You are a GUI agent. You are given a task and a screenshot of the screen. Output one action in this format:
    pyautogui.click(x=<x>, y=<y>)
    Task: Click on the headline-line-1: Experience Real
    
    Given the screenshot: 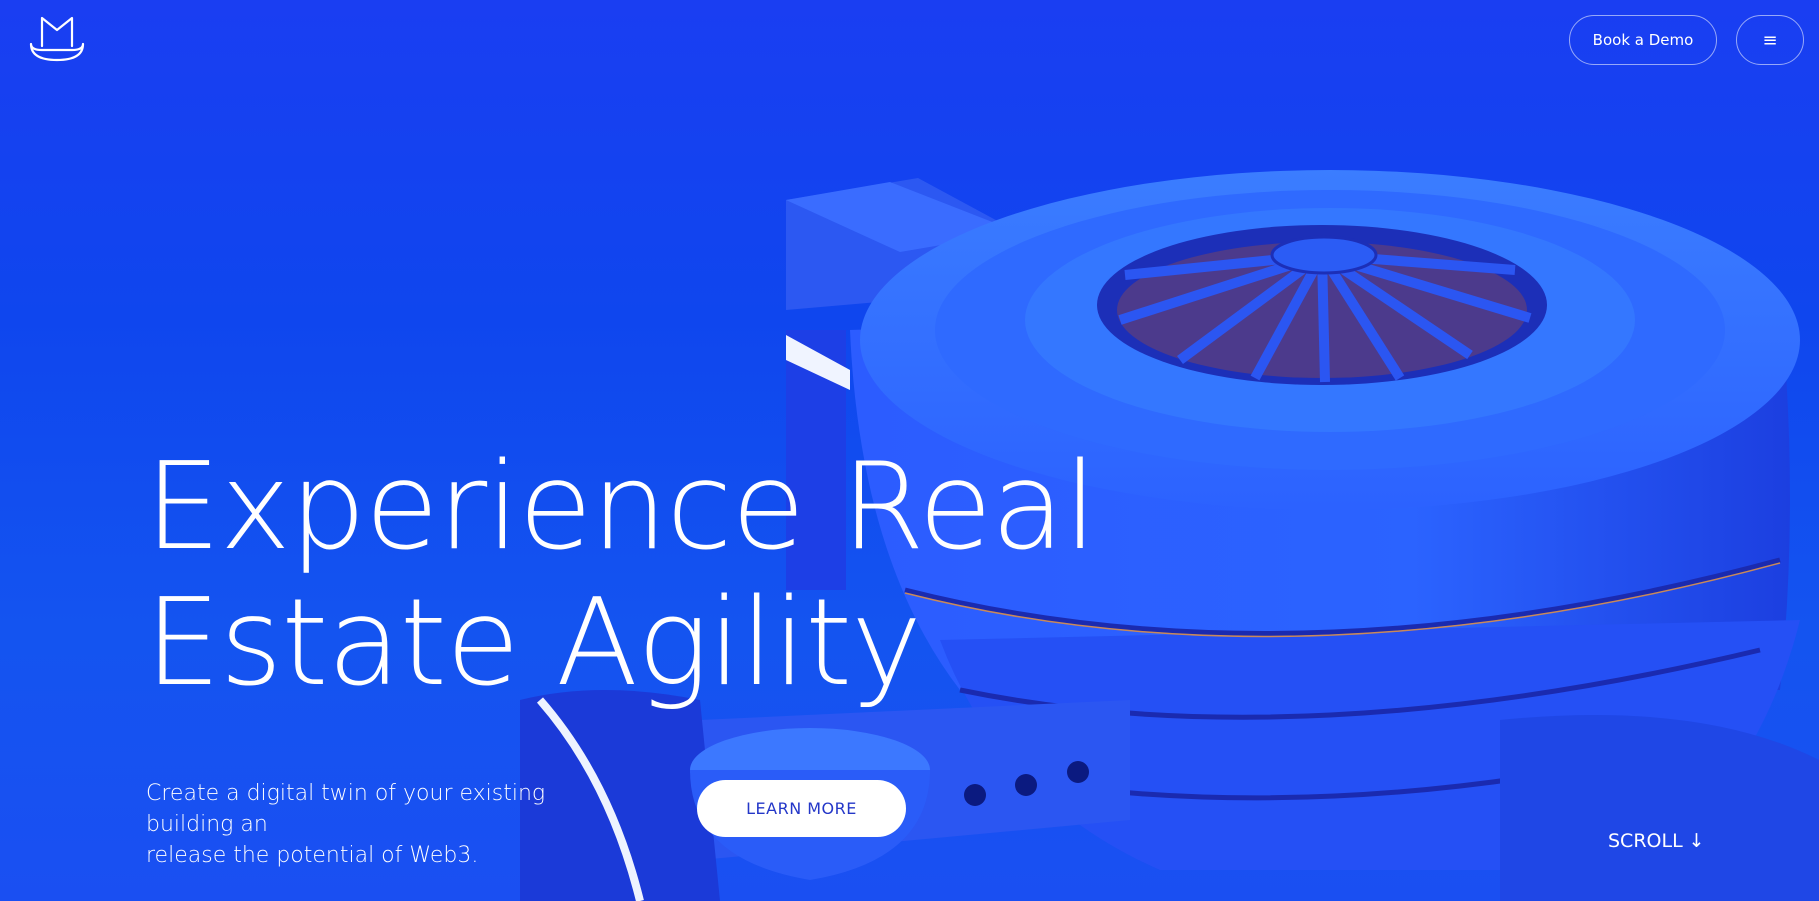 What is the action you would take?
    pyautogui.click(x=621, y=507)
    